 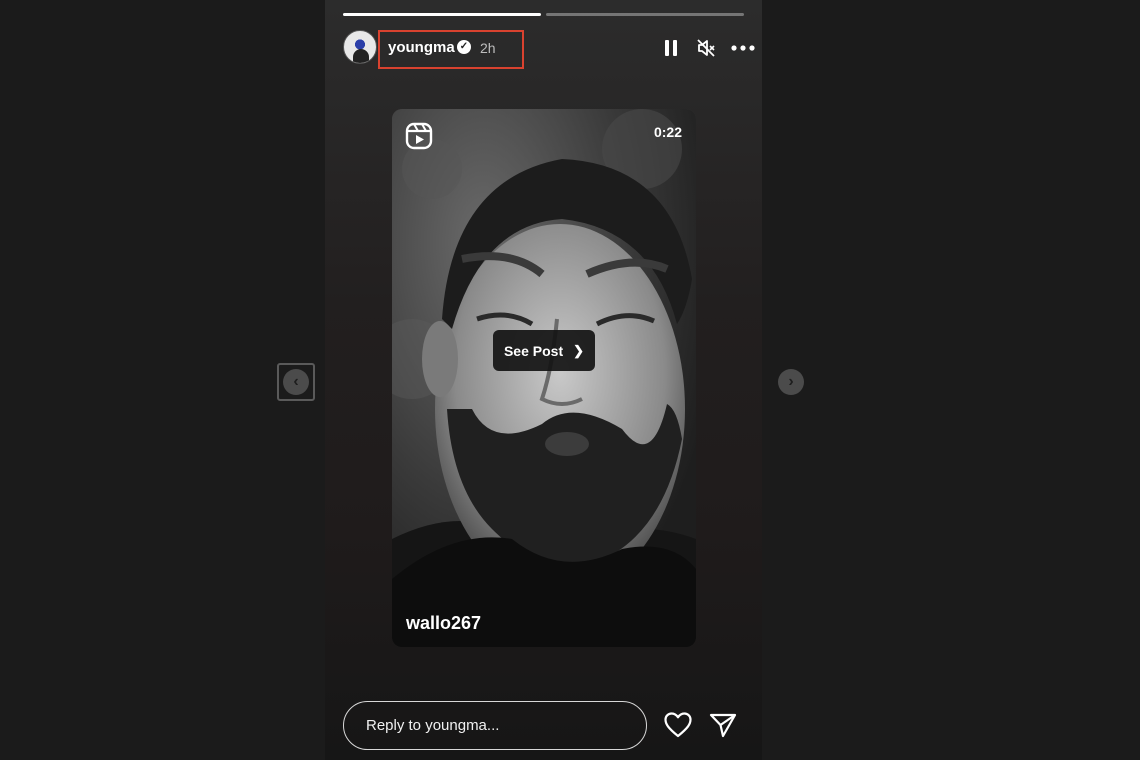 I want to click on next-story-button: ›, so click(x=791, y=382).